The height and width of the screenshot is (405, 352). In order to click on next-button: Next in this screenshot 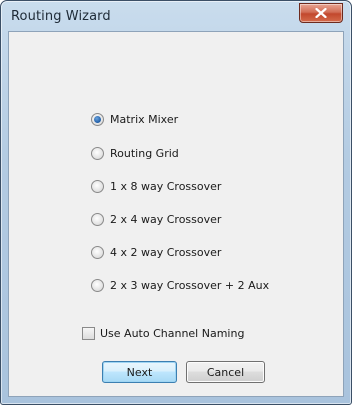, I will do `click(139, 372)`.